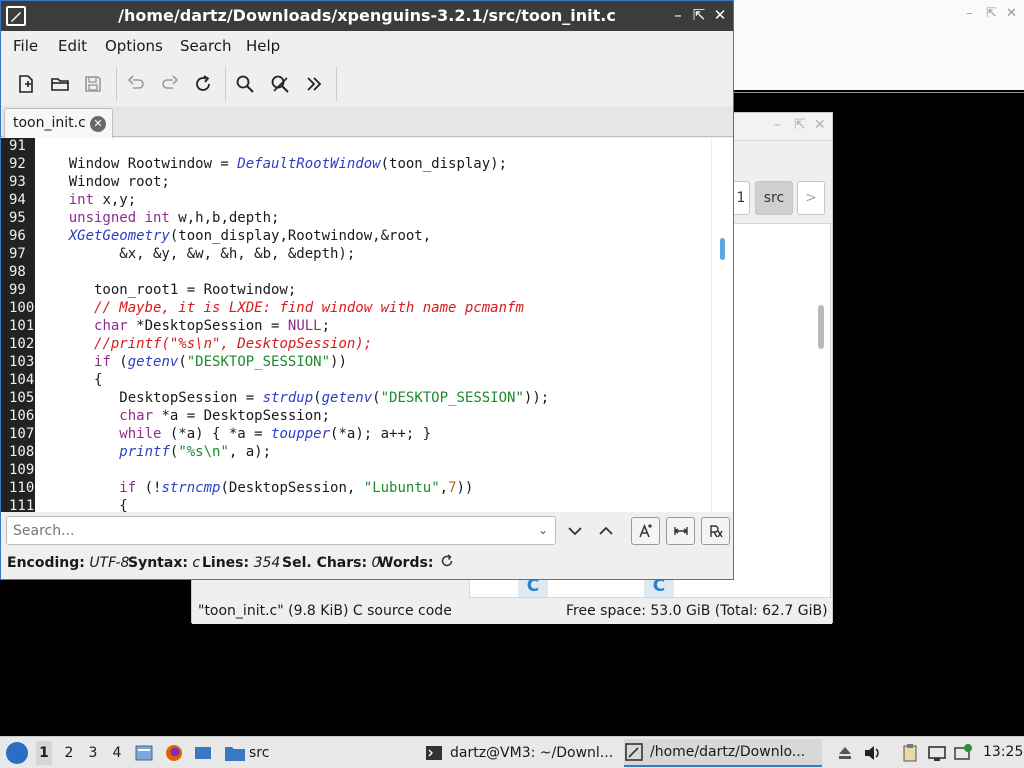 This screenshot has height=768, width=1024. What do you see at coordinates (191, 362) in the screenshot?
I see `code-line: if (getenv("DESKTOP_SESSION"))` at bounding box center [191, 362].